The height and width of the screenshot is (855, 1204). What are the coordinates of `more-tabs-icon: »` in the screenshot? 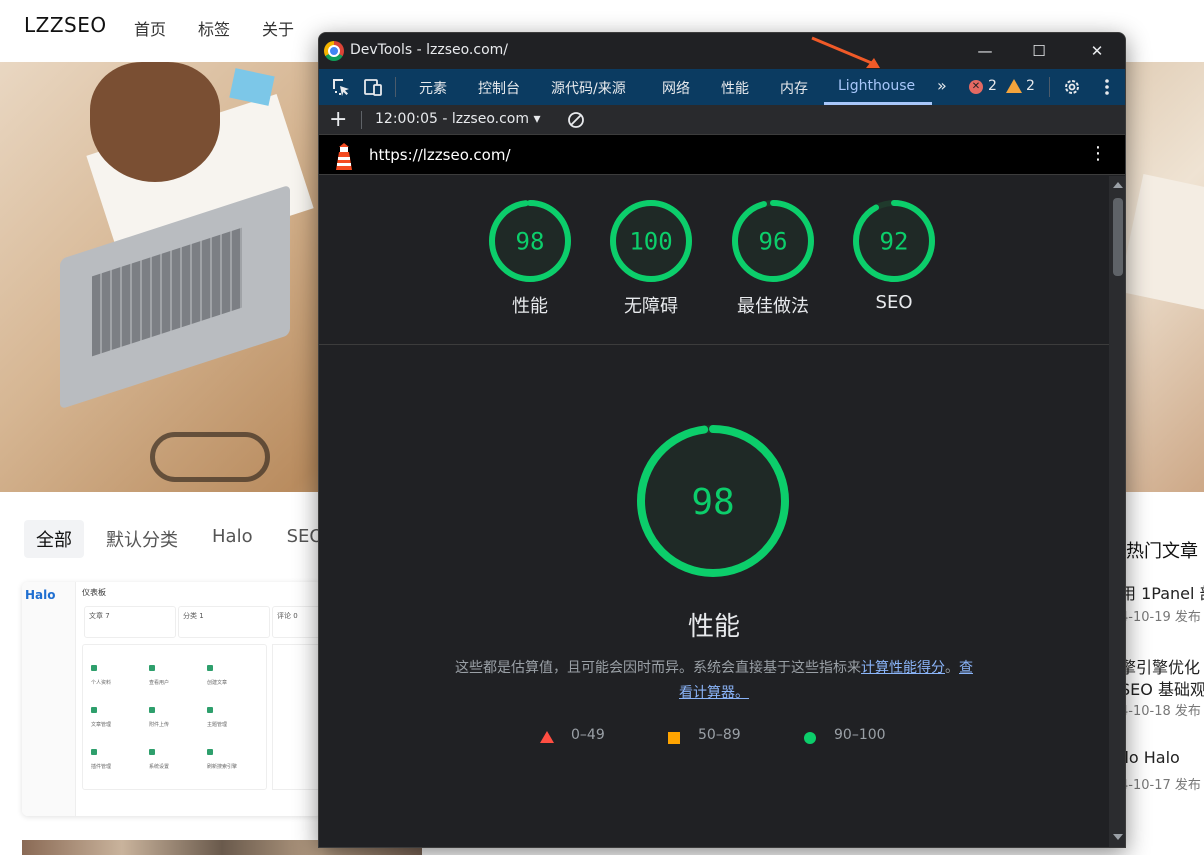 It's located at (942, 85).